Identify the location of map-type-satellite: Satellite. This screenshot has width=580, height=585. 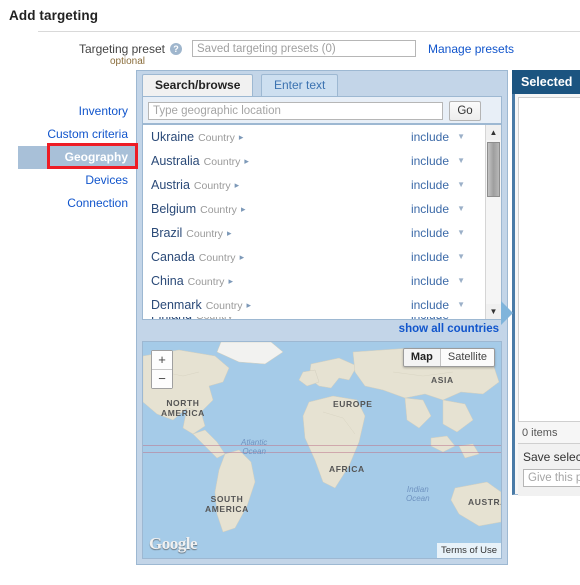
(466, 357).